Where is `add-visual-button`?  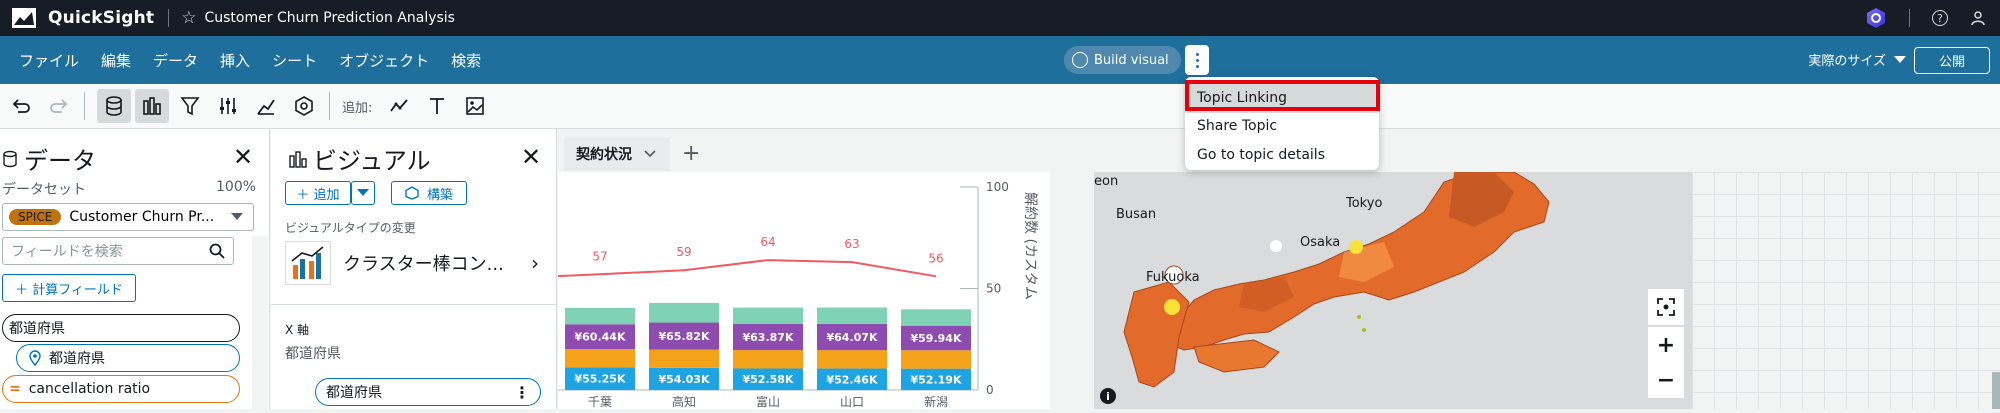
add-visual-button is located at coordinates (399, 106).